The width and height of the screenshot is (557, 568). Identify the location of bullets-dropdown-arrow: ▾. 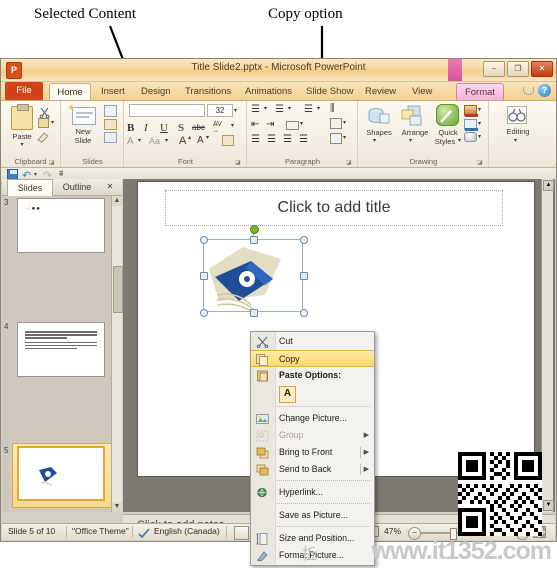
(265, 108).